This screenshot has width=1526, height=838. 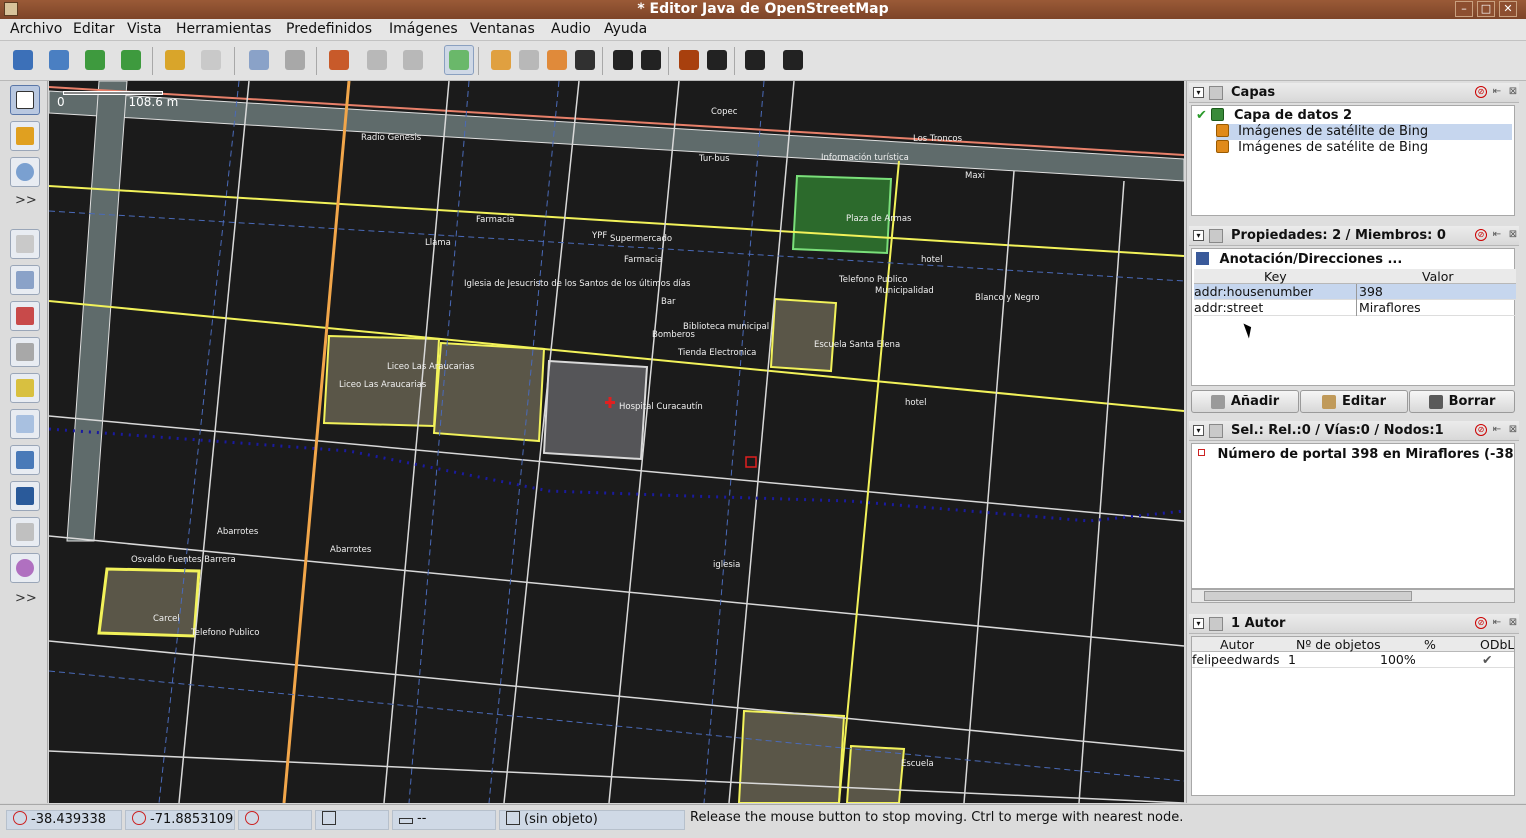 What do you see at coordinates (459, 60) in the screenshot?
I see `select-icon` at bounding box center [459, 60].